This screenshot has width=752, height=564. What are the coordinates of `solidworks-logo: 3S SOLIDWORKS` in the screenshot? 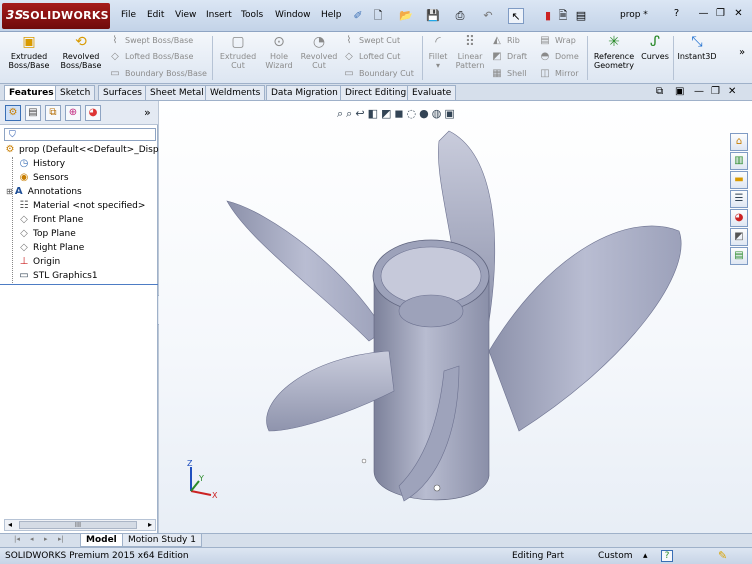 It's located at (56, 16).